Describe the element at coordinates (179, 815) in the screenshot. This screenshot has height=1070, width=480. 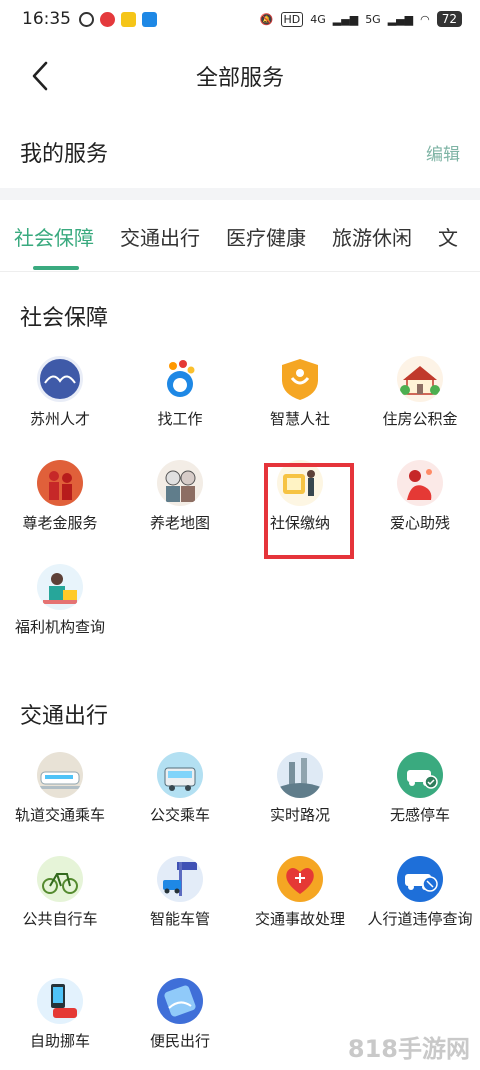
I see `service-label: 公交乘车` at that location.